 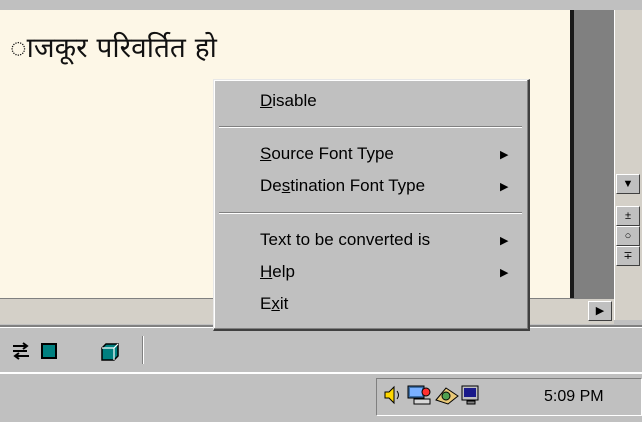 I want to click on menu-item-label: H, so click(x=266, y=271).